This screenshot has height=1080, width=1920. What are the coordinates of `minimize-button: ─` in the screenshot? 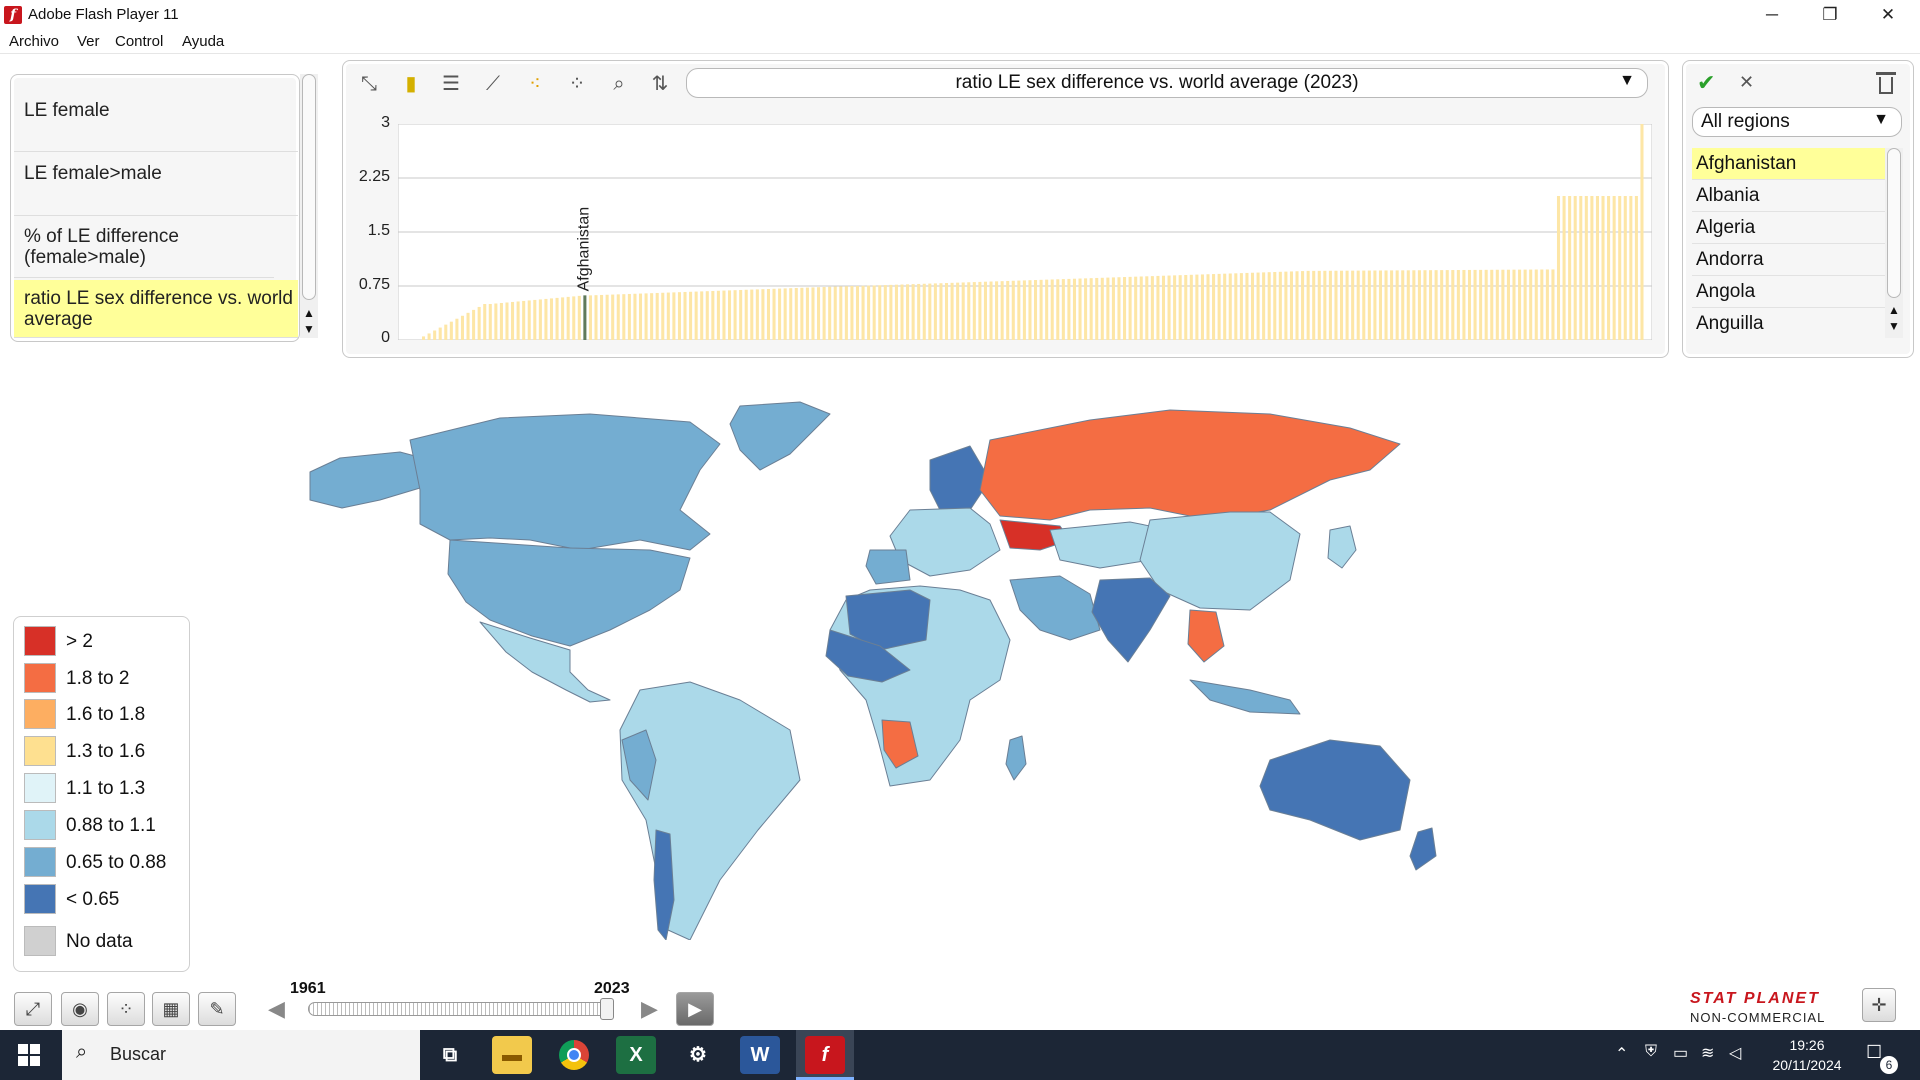 It's located at (1772, 15).